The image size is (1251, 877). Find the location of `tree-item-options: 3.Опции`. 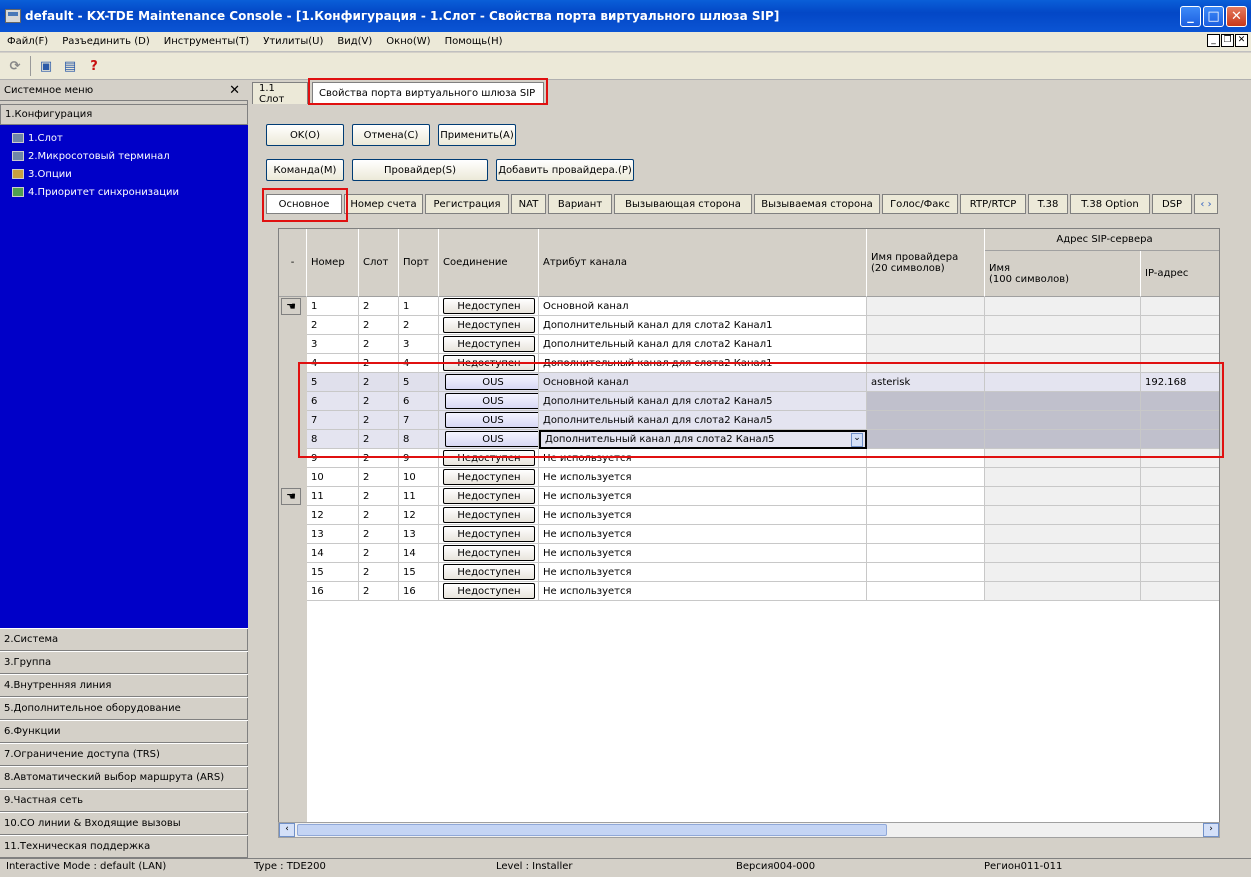

tree-item-options: 3.Опции is located at coordinates (124, 174).